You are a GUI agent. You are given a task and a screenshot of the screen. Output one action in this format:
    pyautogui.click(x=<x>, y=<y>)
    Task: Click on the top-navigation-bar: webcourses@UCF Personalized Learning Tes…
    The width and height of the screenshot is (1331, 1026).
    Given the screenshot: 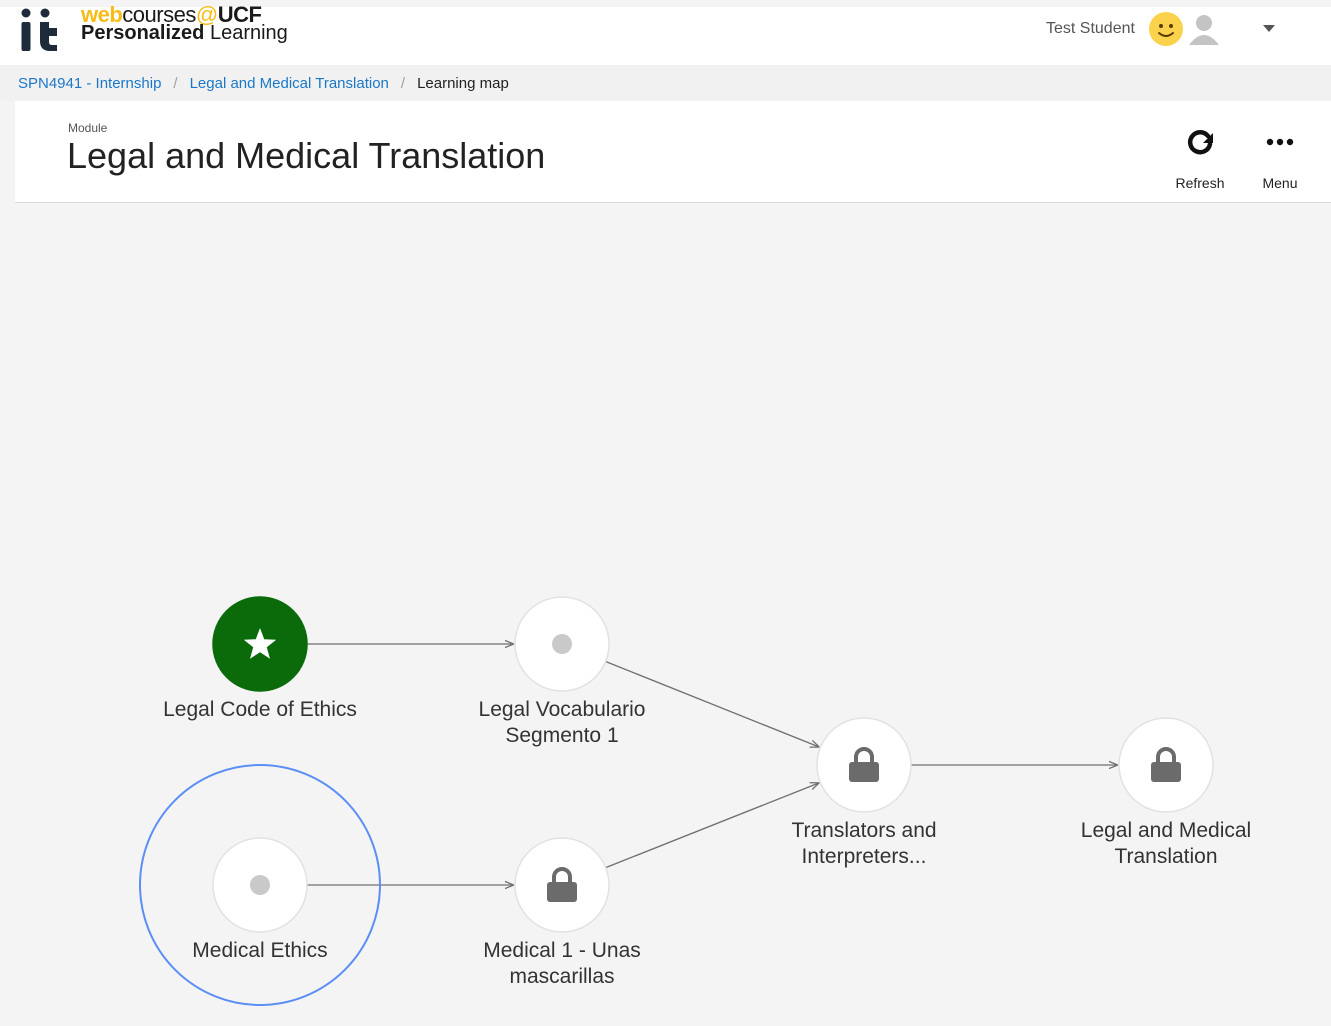 What is the action you would take?
    pyautogui.click(x=665, y=34)
    